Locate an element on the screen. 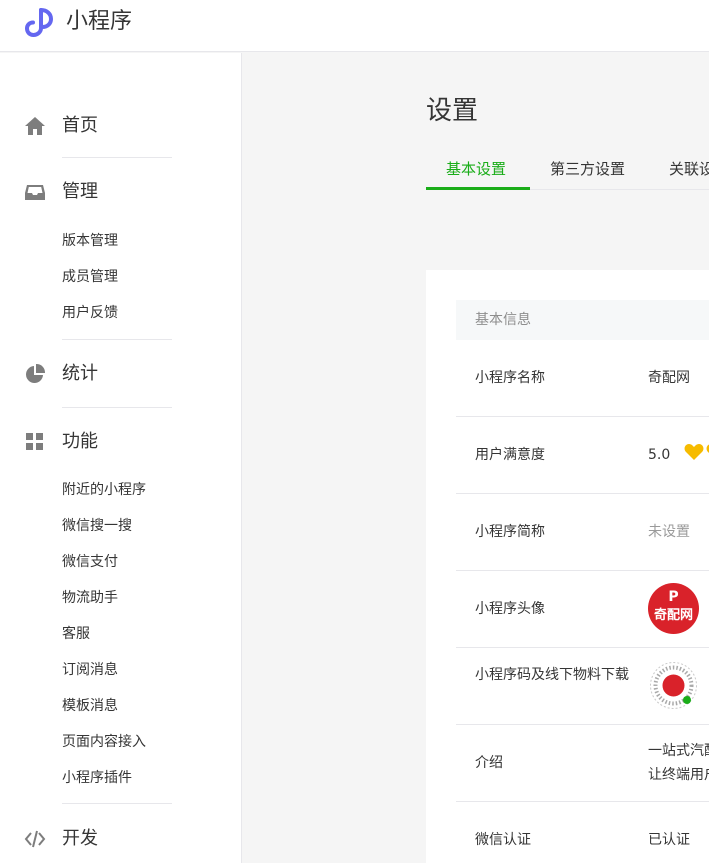 Image resolution: width=709 pixels, height=863 pixels. sidebar-subitem-nearby: 附近的小程序 is located at coordinates (104, 490).